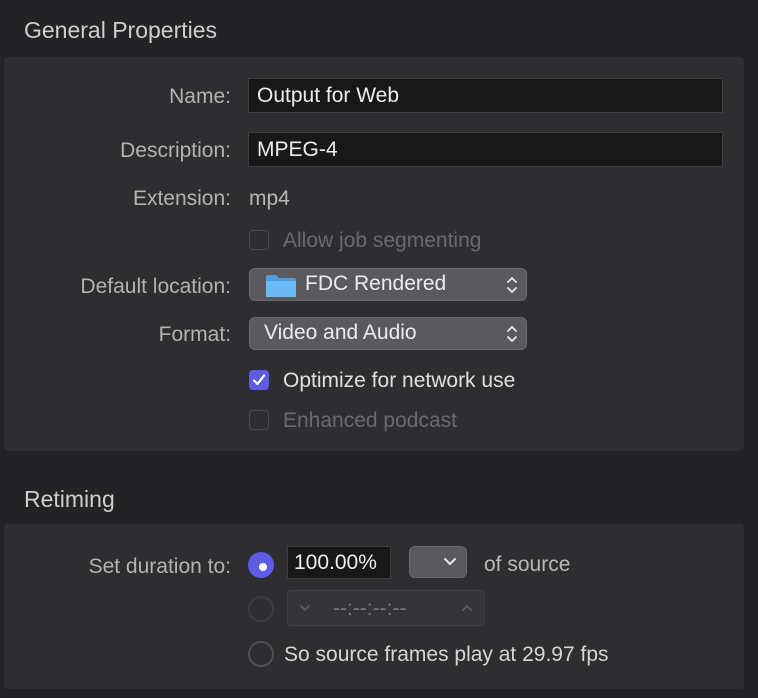  I want to click on description-field, so click(485, 149).